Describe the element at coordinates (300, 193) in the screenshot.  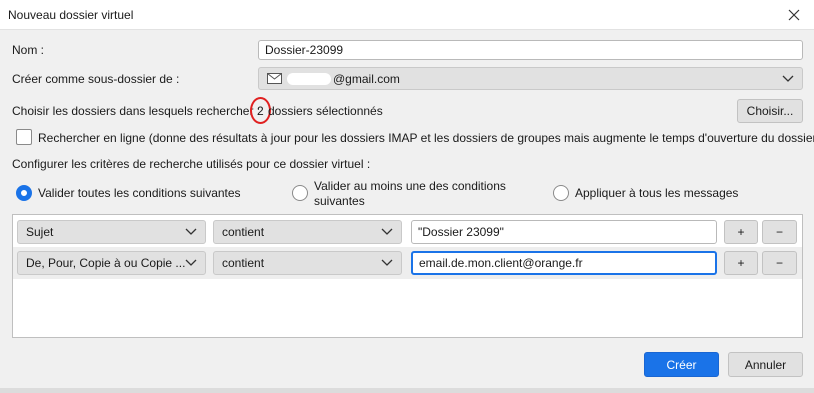
I see `match-any-radio` at that location.